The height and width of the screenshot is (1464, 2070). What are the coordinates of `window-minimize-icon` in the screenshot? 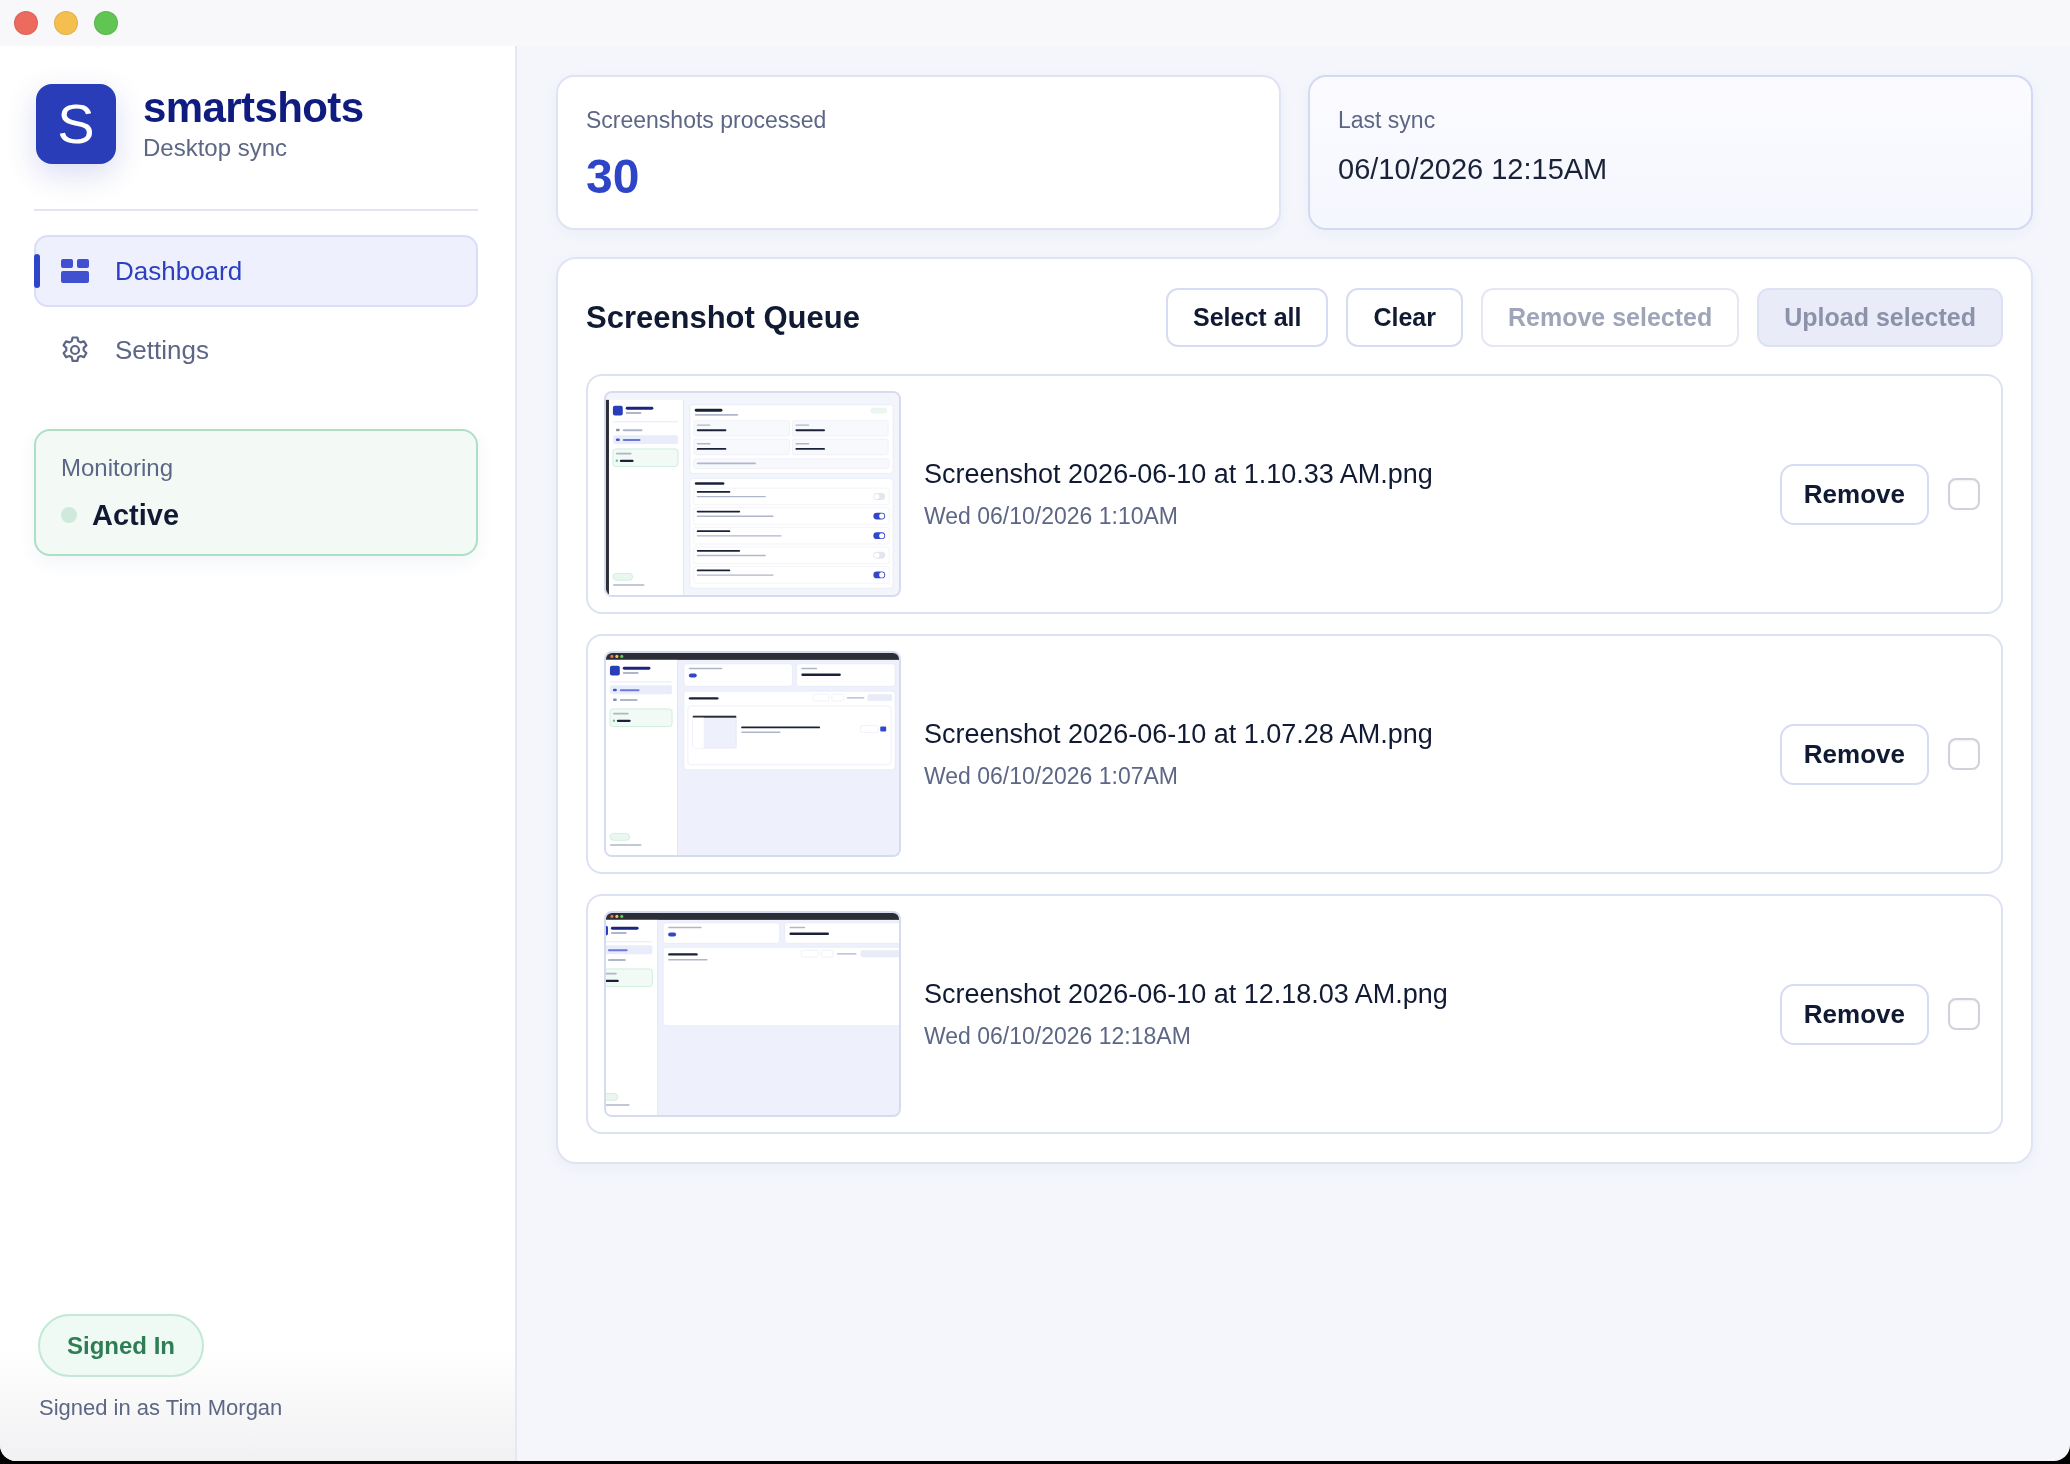 It's located at (66, 23).